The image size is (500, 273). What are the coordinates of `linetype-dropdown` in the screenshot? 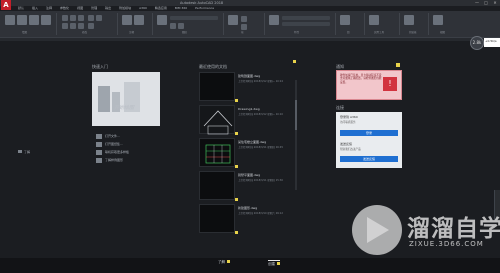 It's located at (306, 24).